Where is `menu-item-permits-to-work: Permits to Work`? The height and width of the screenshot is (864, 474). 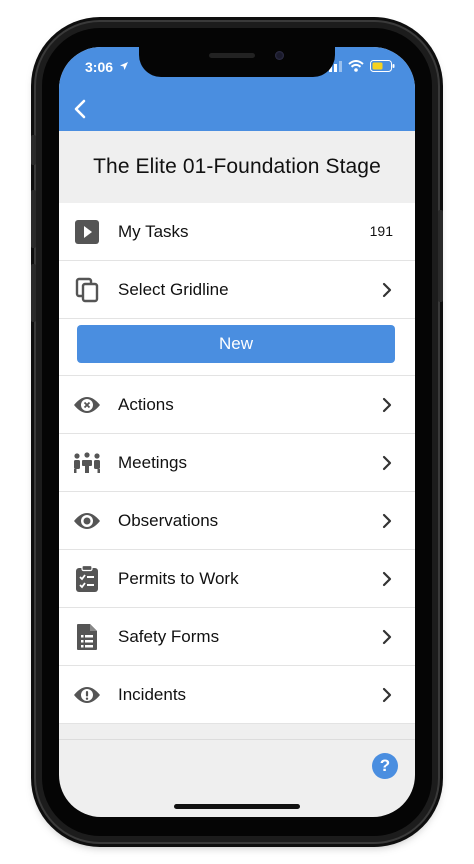 menu-item-permits-to-work: Permits to Work is located at coordinates (237, 579).